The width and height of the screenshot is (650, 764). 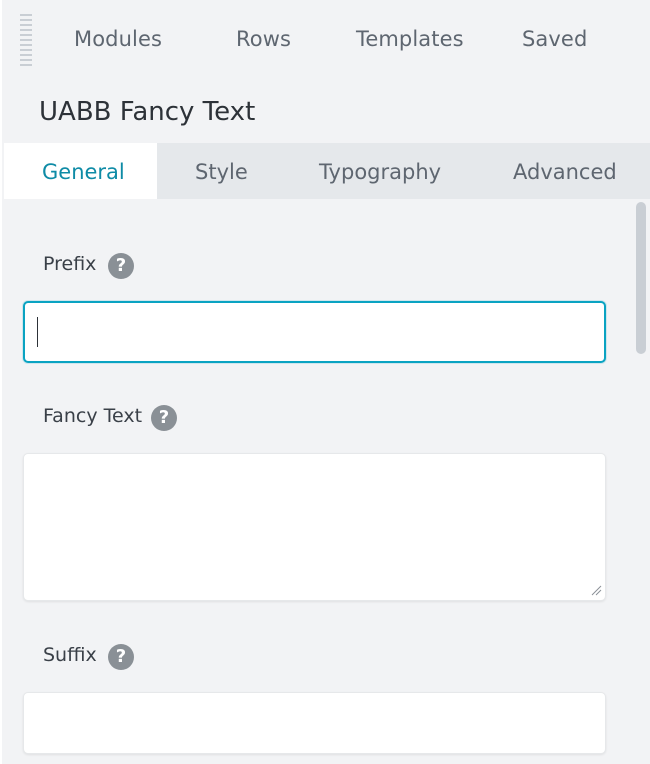 What do you see at coordinates (37, 332) in the screenshot?
I see `text-caret` at bounding box center [37, 332].